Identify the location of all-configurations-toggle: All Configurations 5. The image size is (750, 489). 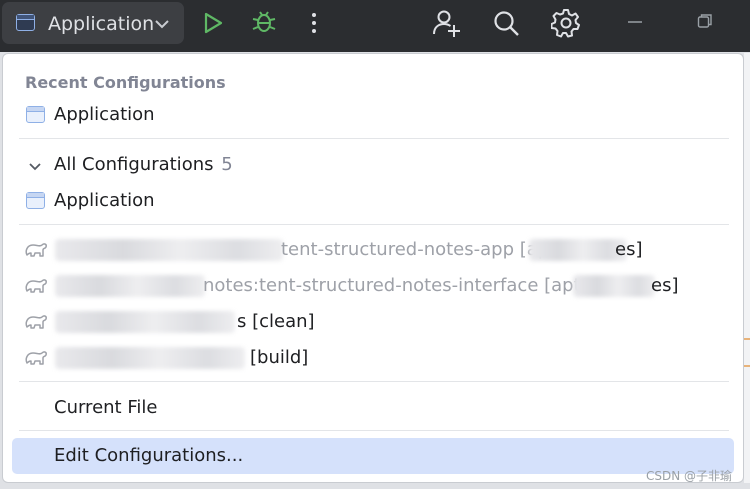
(373, 165).